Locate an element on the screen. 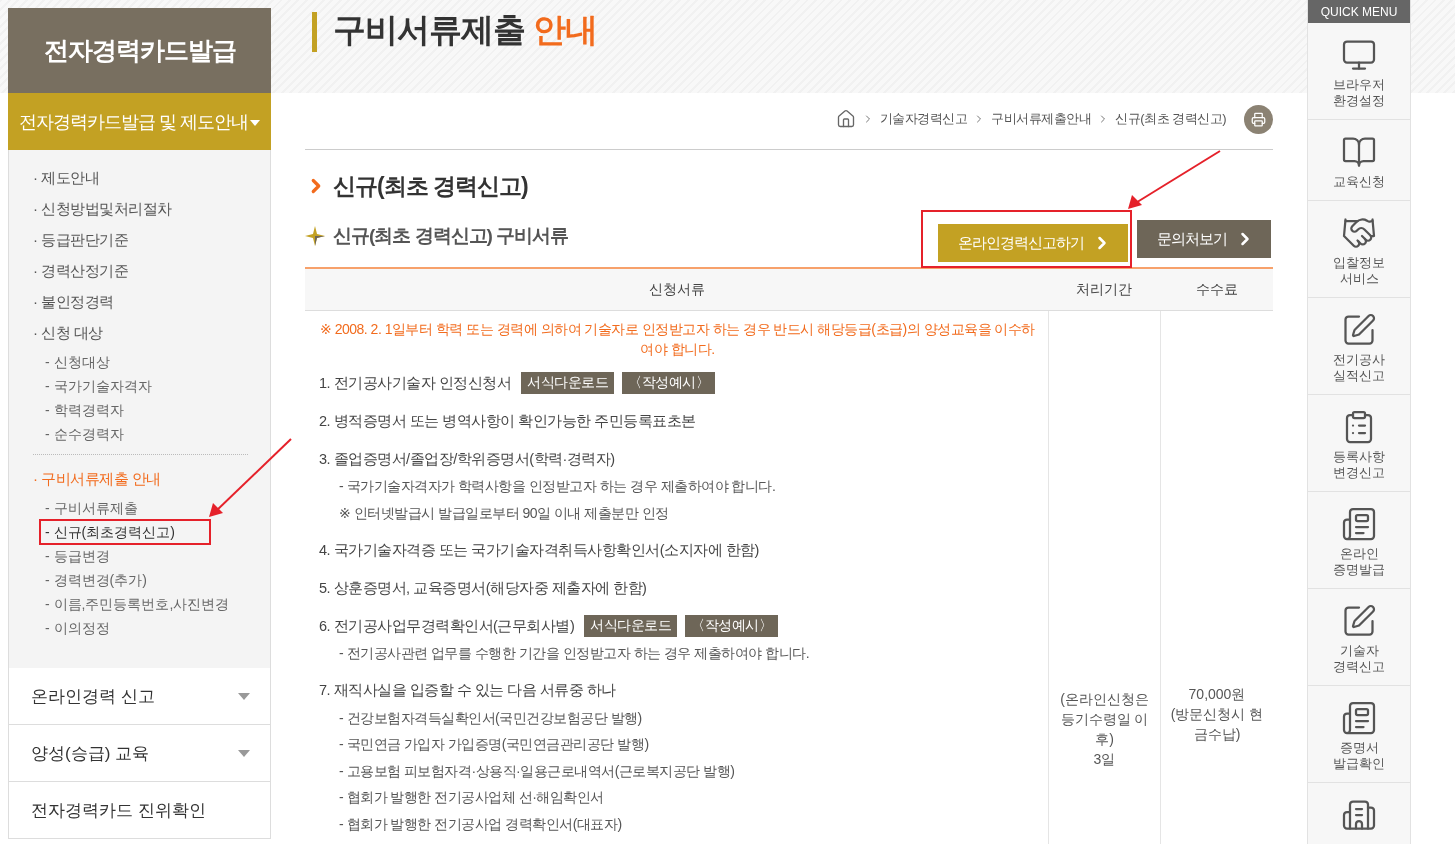 The height and width of the screenshot is (844, 1455). action-button: 문의처보기 is located at coordinates (1204, 239).